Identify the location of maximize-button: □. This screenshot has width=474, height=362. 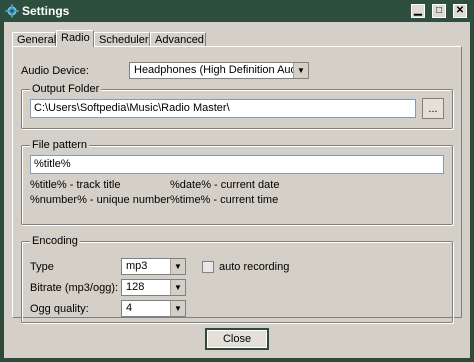
(439, 11).